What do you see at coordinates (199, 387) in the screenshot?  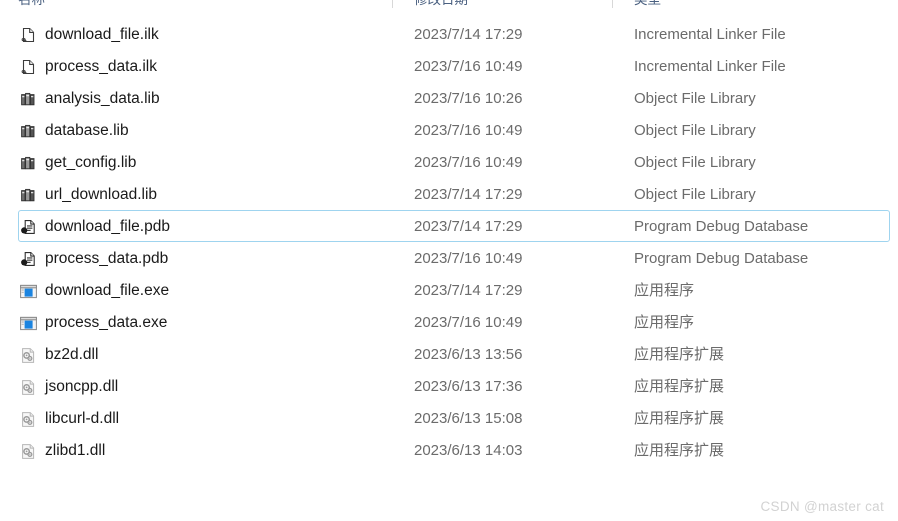 I see `file-name-cell: jsoncpp.dll` at bounding box center [199, 387].